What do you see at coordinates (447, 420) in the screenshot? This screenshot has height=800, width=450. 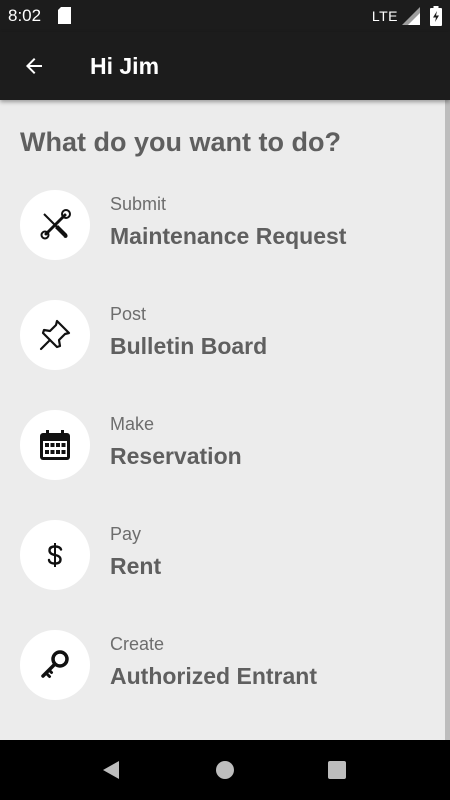 I see `scrollbar` at bounding box center [447, 420].